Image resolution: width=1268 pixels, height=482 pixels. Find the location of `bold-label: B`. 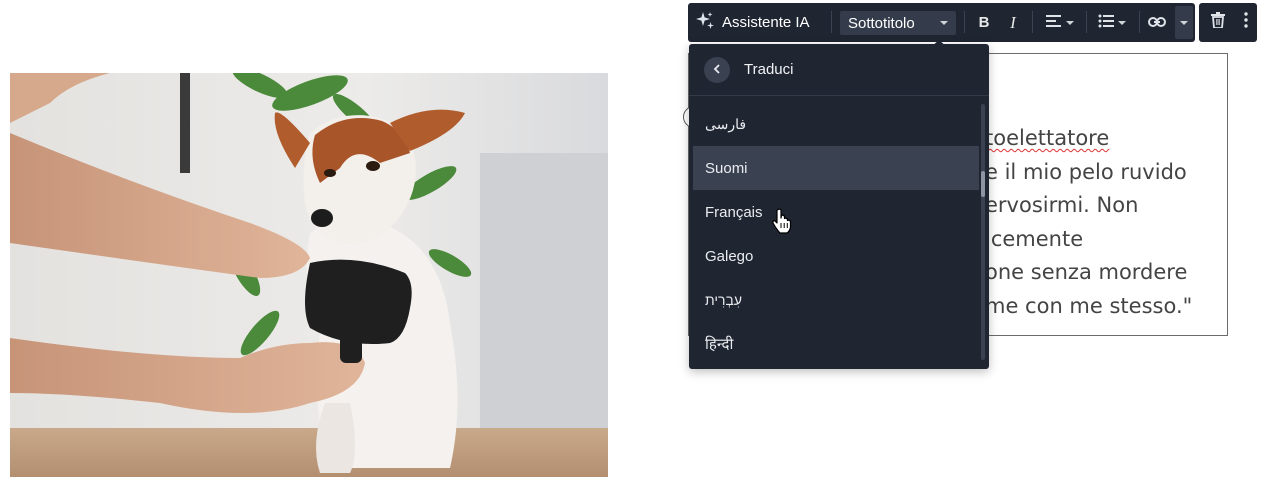

bold-label: B is located at coordinates (984, 22).